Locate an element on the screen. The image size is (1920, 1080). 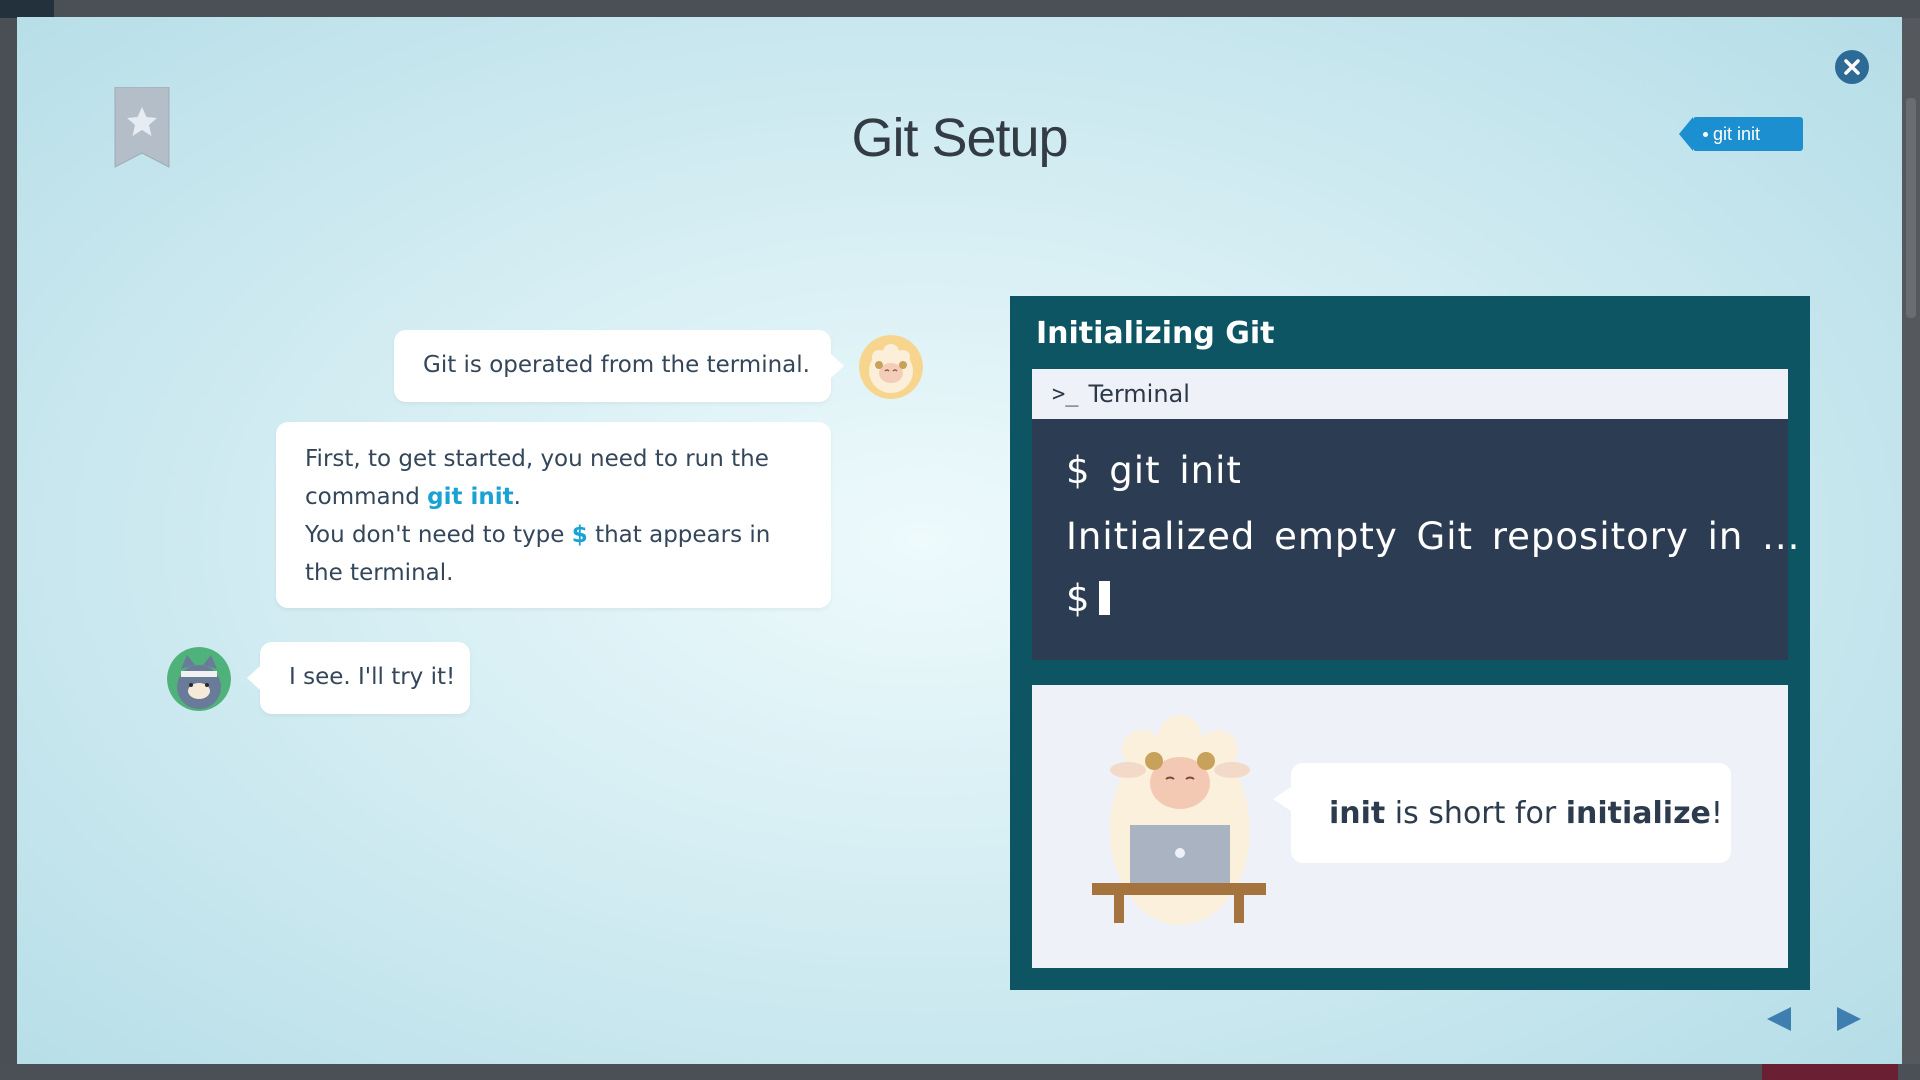
tip-bubble: init is short for initialize! is located at coordinates (1502, 813).